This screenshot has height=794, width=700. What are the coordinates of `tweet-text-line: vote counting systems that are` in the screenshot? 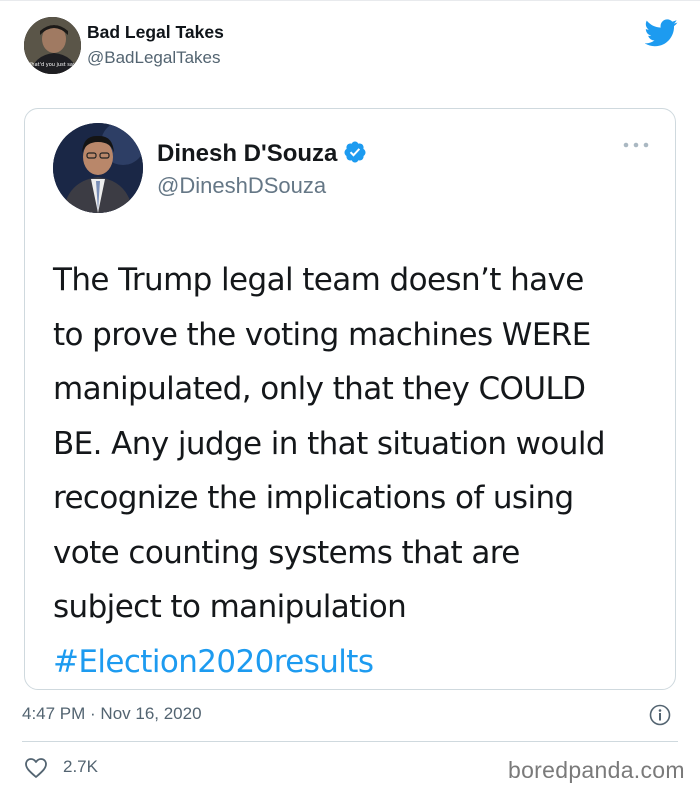 It's located at (286, 552).